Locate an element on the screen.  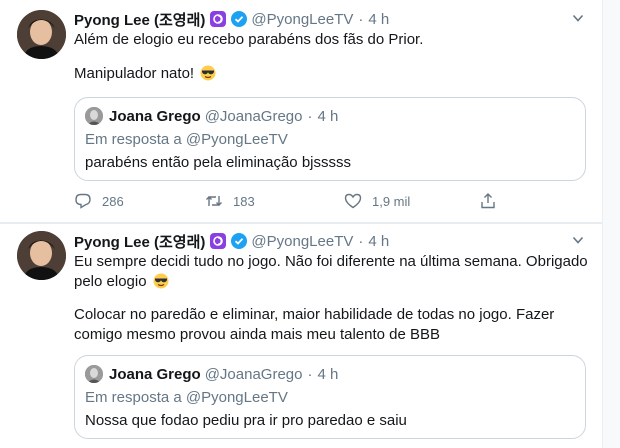
reply-count: 286 is located at coordinates (113, 201).